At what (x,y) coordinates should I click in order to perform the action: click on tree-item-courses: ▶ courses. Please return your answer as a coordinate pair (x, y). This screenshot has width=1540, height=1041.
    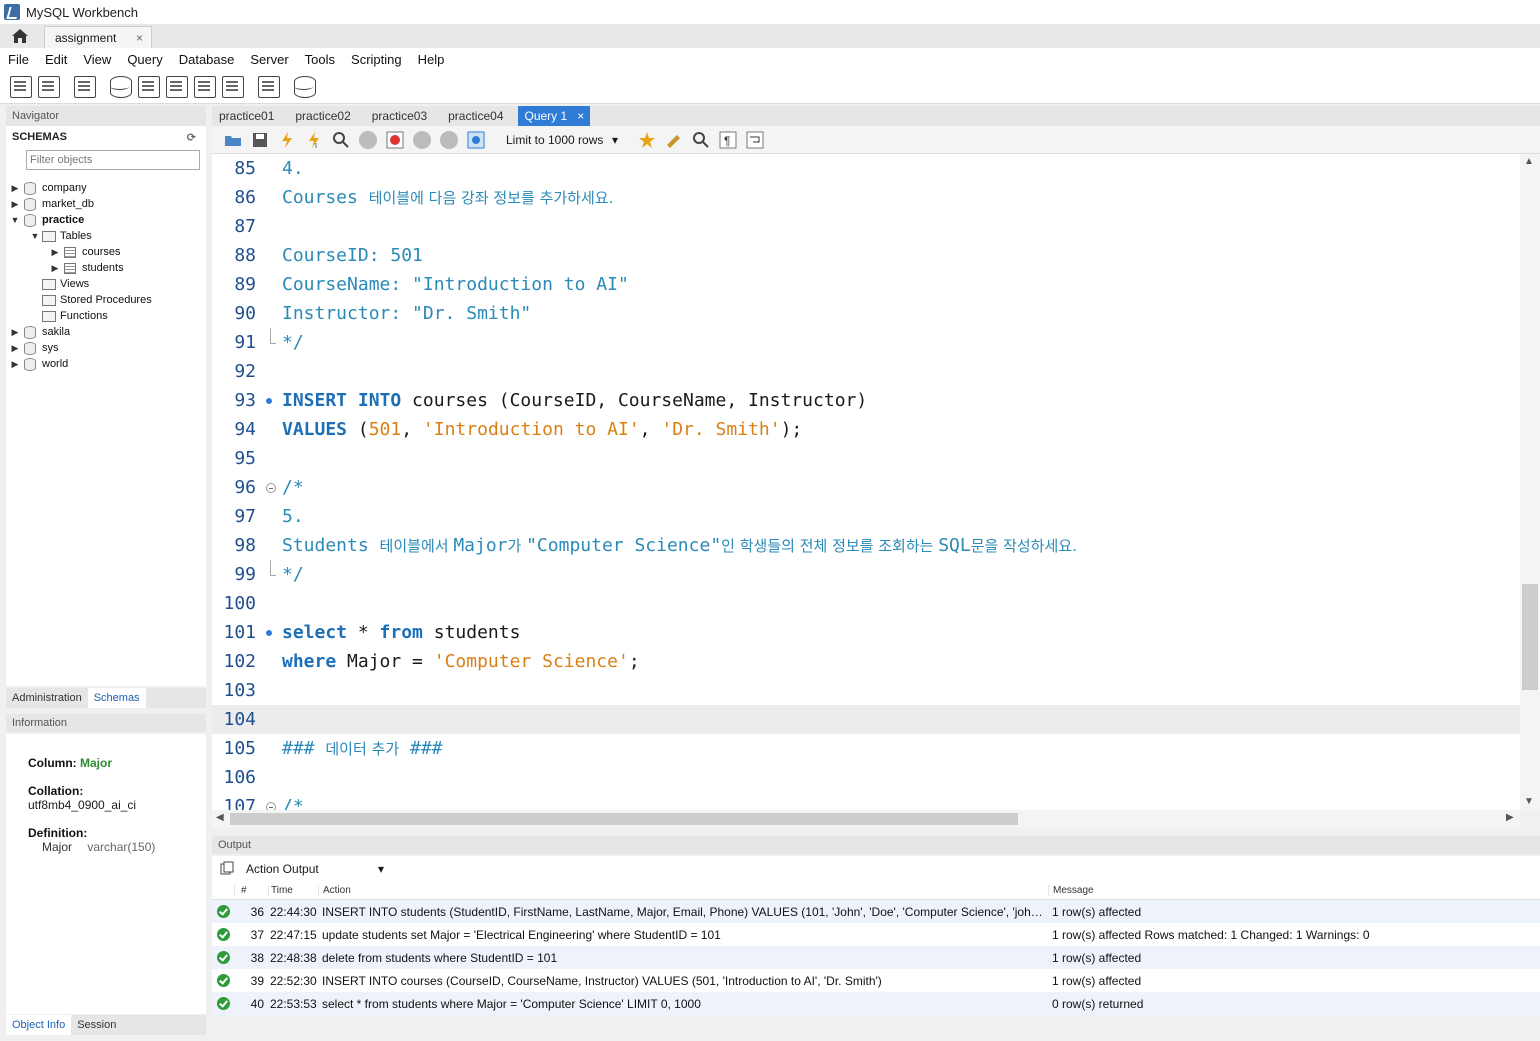
    Looking at the image, I should click on (106, 252).